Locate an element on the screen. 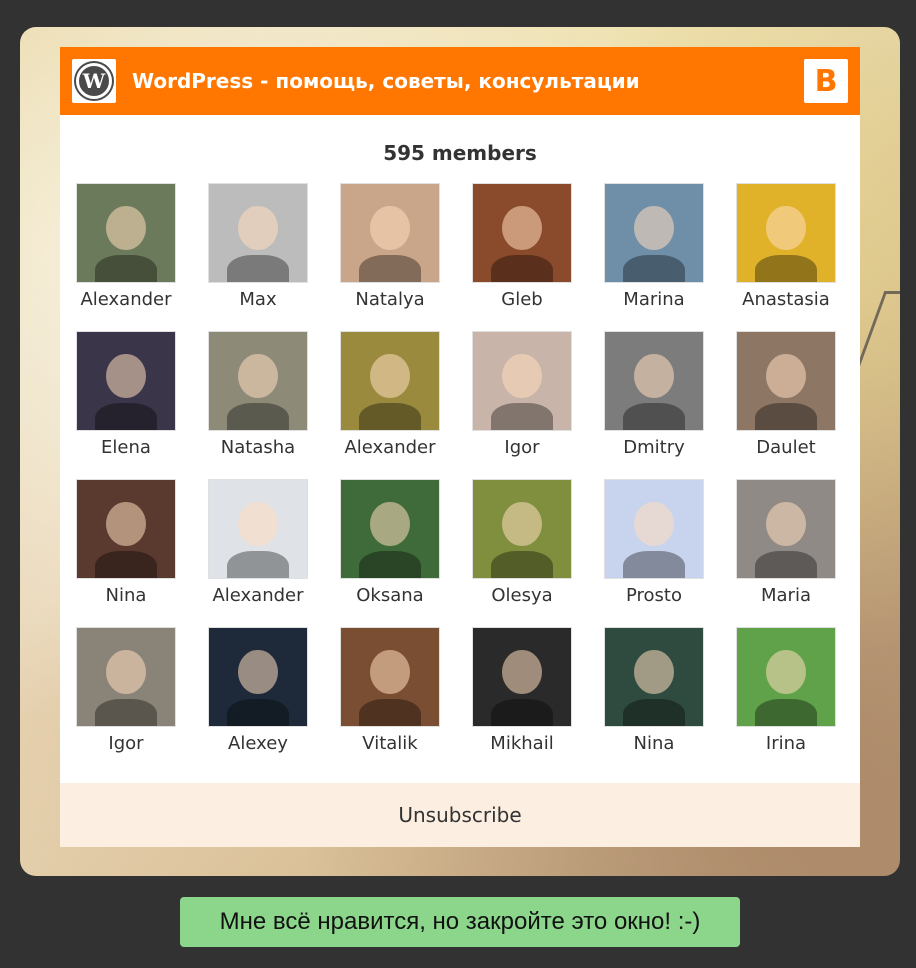 The width and height of the screenshot is (916, 968). member-item: Olesya is located at coordinates (522, 544).